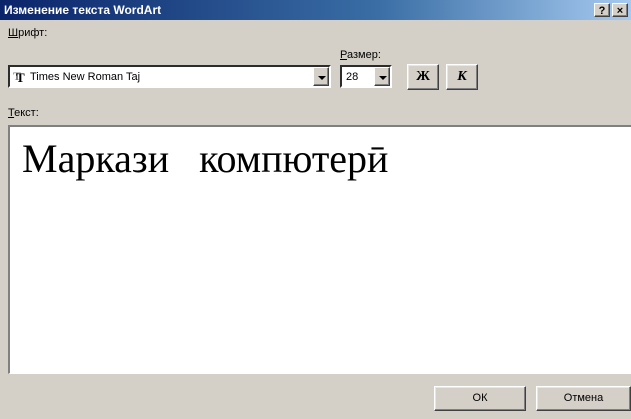  Describe the element at coordinates (83, 10) in the screenshot. I see `window-title: Изменение текста WordArt` at that location.